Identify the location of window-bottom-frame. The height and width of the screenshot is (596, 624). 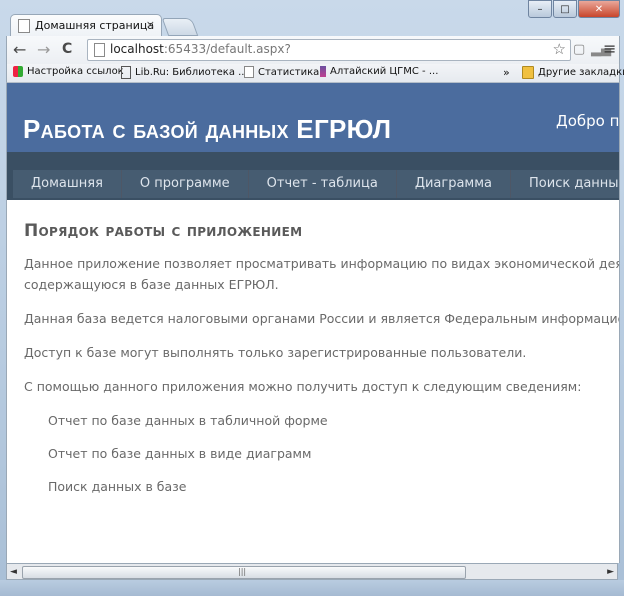
(312, 588).